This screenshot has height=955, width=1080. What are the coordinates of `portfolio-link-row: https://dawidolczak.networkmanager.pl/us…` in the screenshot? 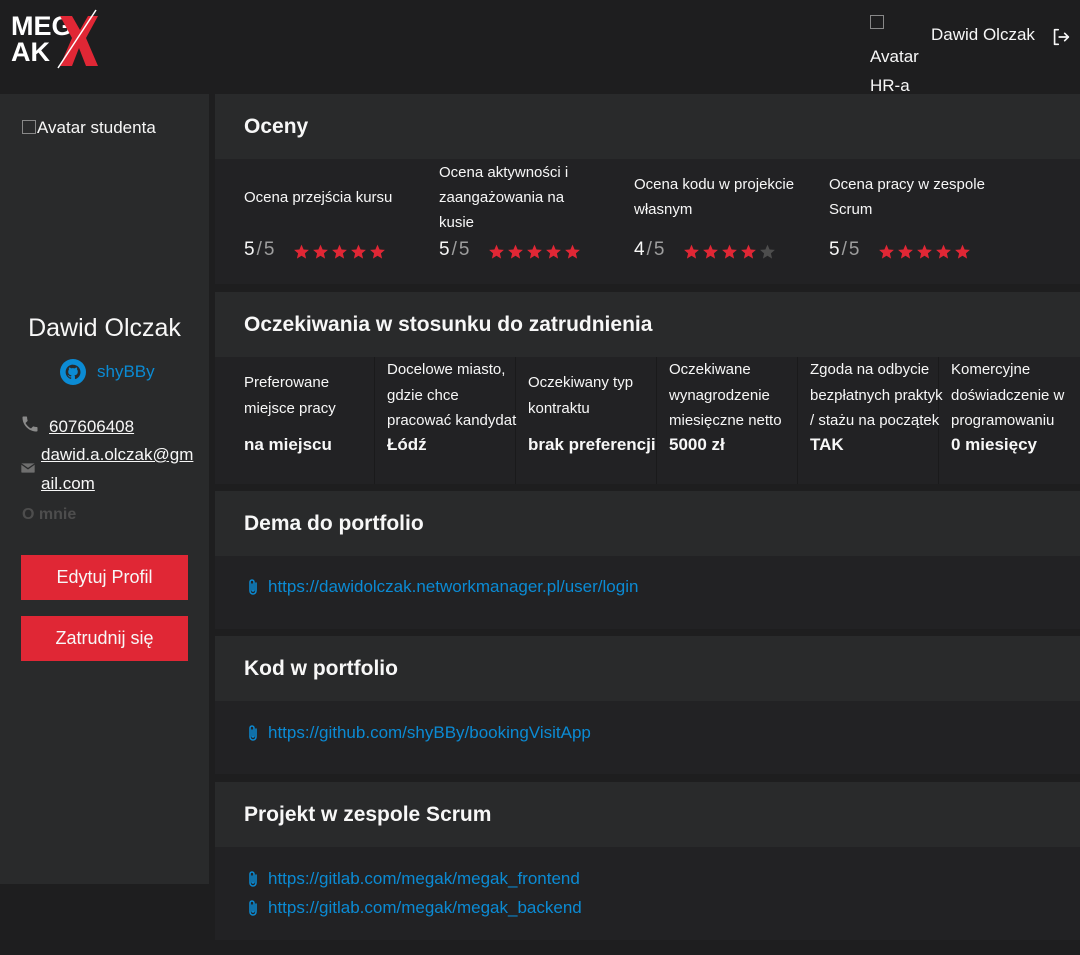 It's located at (442, 587).